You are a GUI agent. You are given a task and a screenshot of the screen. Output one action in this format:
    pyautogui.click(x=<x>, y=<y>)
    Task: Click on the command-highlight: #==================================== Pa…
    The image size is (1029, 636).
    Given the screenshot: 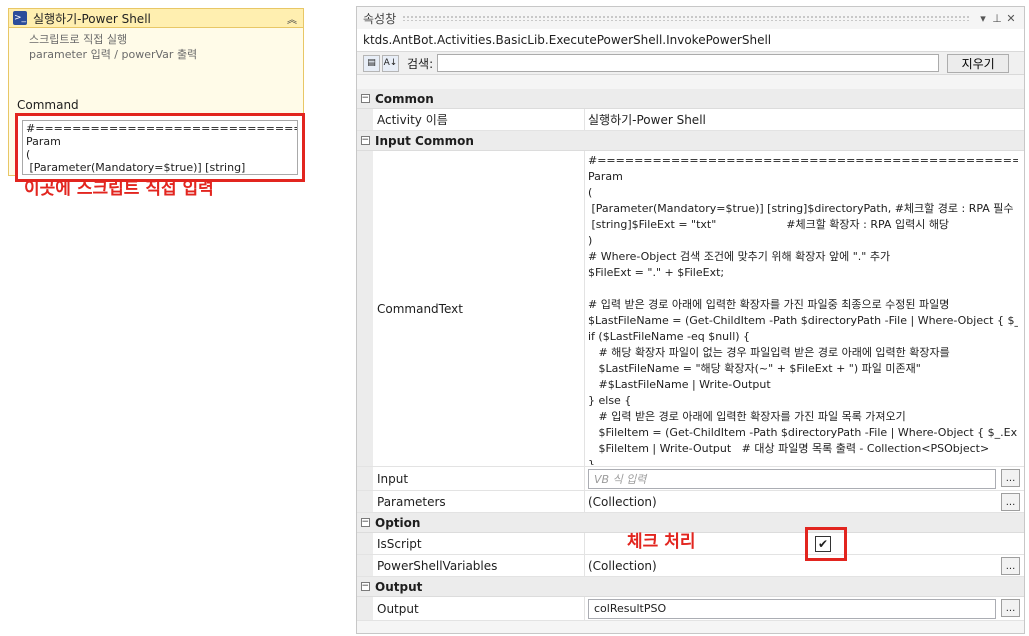 What is the action you would take?
    pyautogui.click(x=160, y=147)
    